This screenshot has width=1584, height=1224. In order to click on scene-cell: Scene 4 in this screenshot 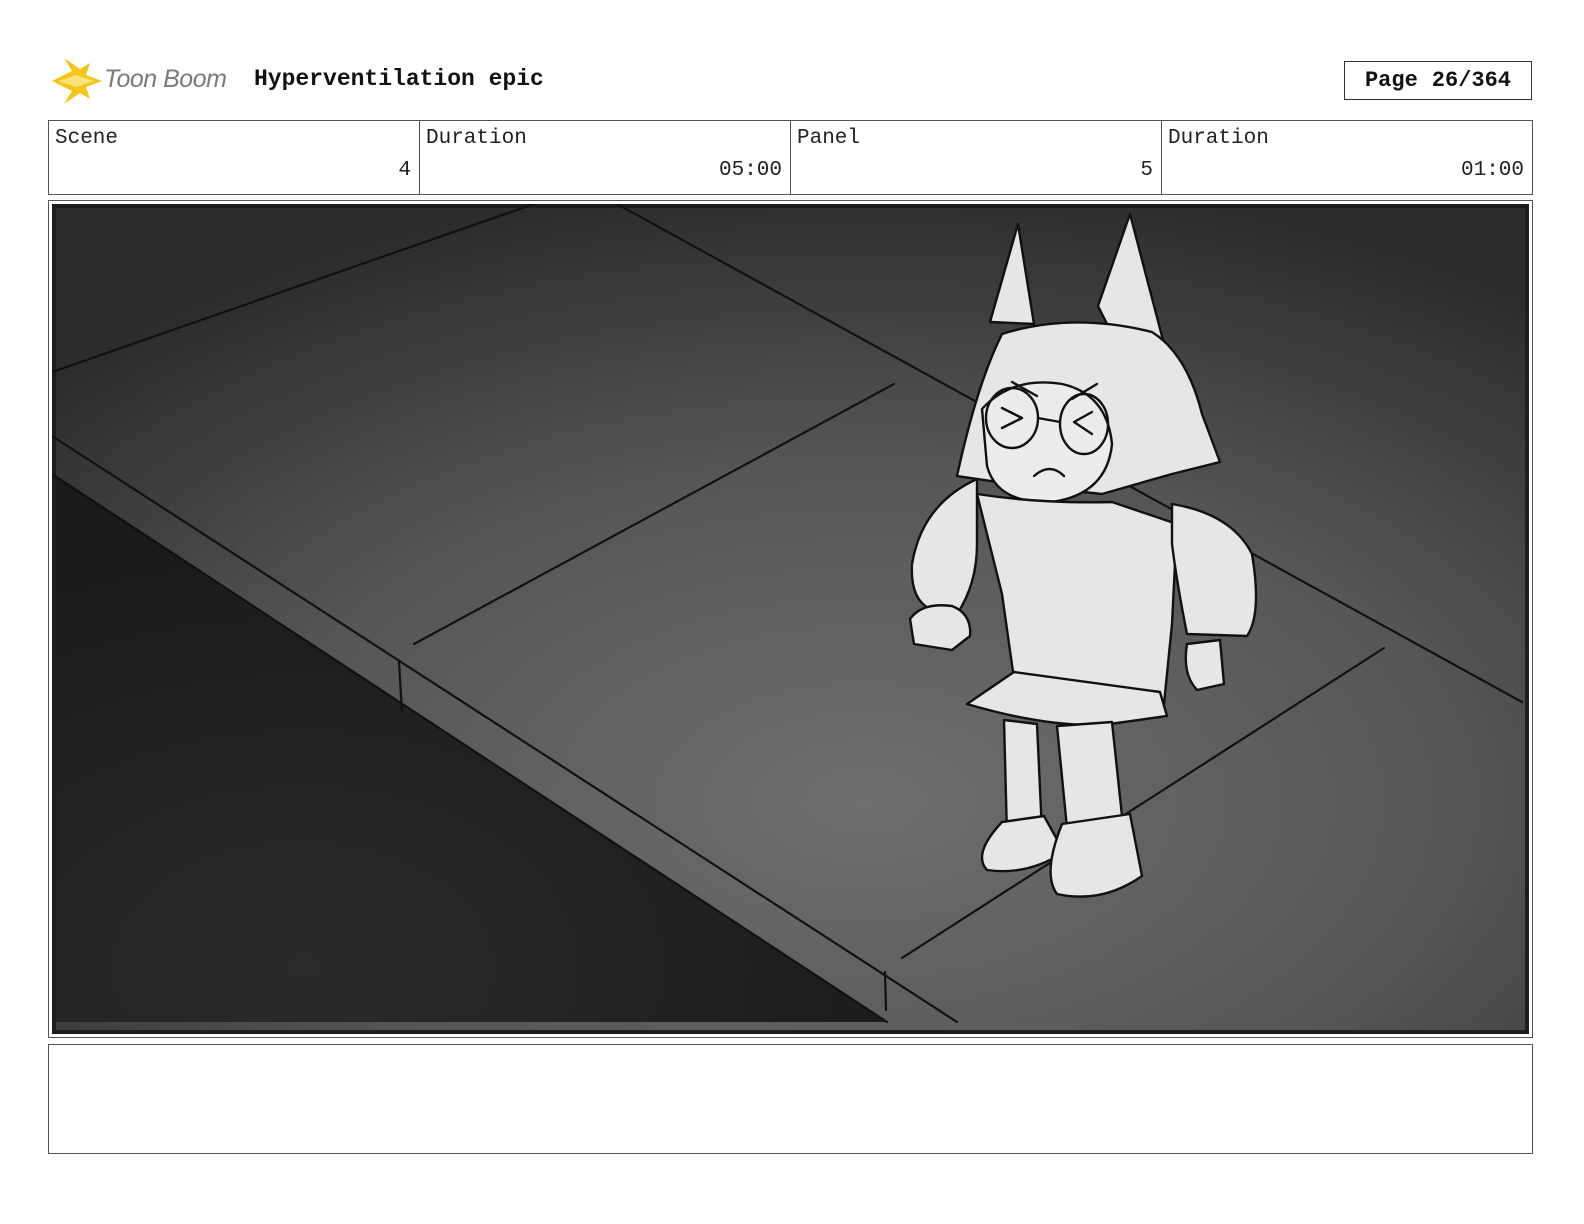, I will do `click(234, 157)`.